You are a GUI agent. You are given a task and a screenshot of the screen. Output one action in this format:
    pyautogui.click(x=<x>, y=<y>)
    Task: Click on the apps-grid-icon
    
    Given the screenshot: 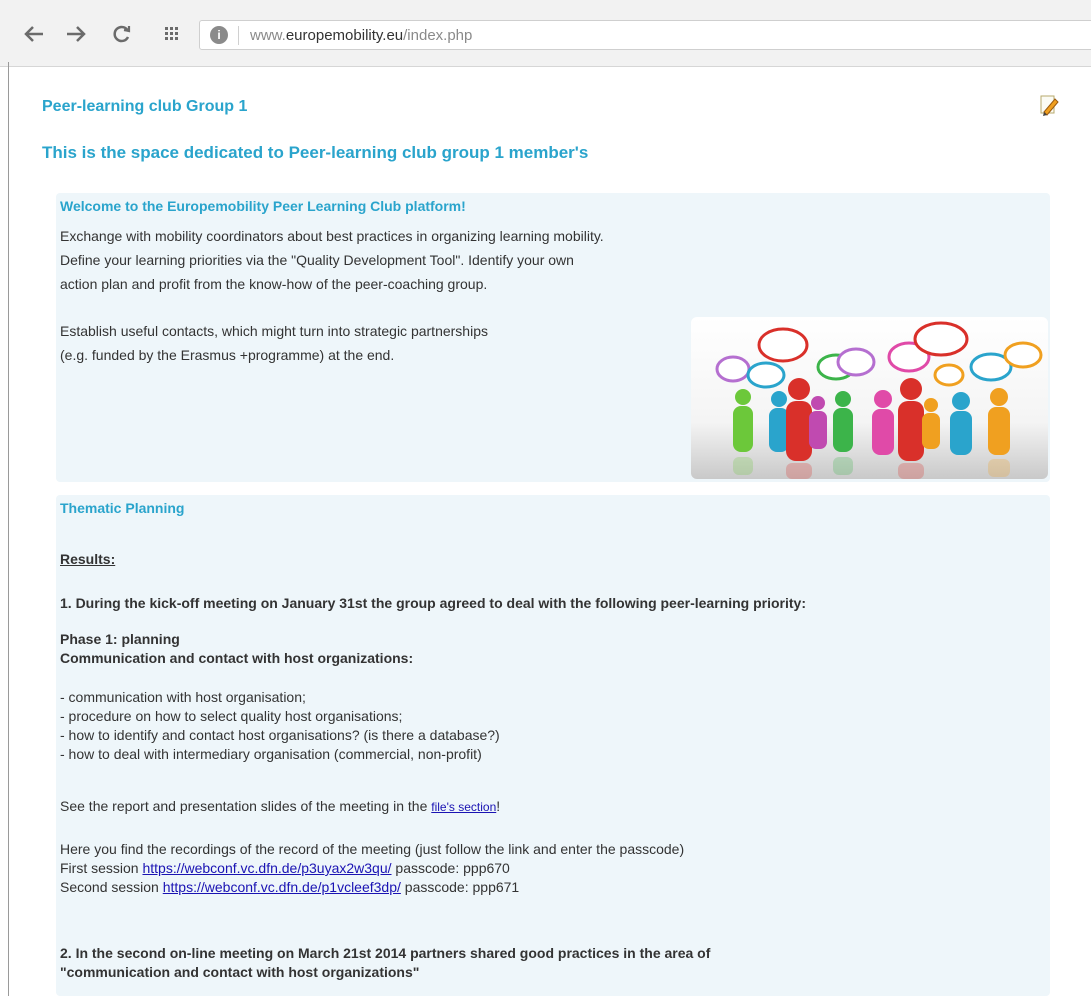 What is the action you would take?
    pyautogui.click(x=172, y=34)
    